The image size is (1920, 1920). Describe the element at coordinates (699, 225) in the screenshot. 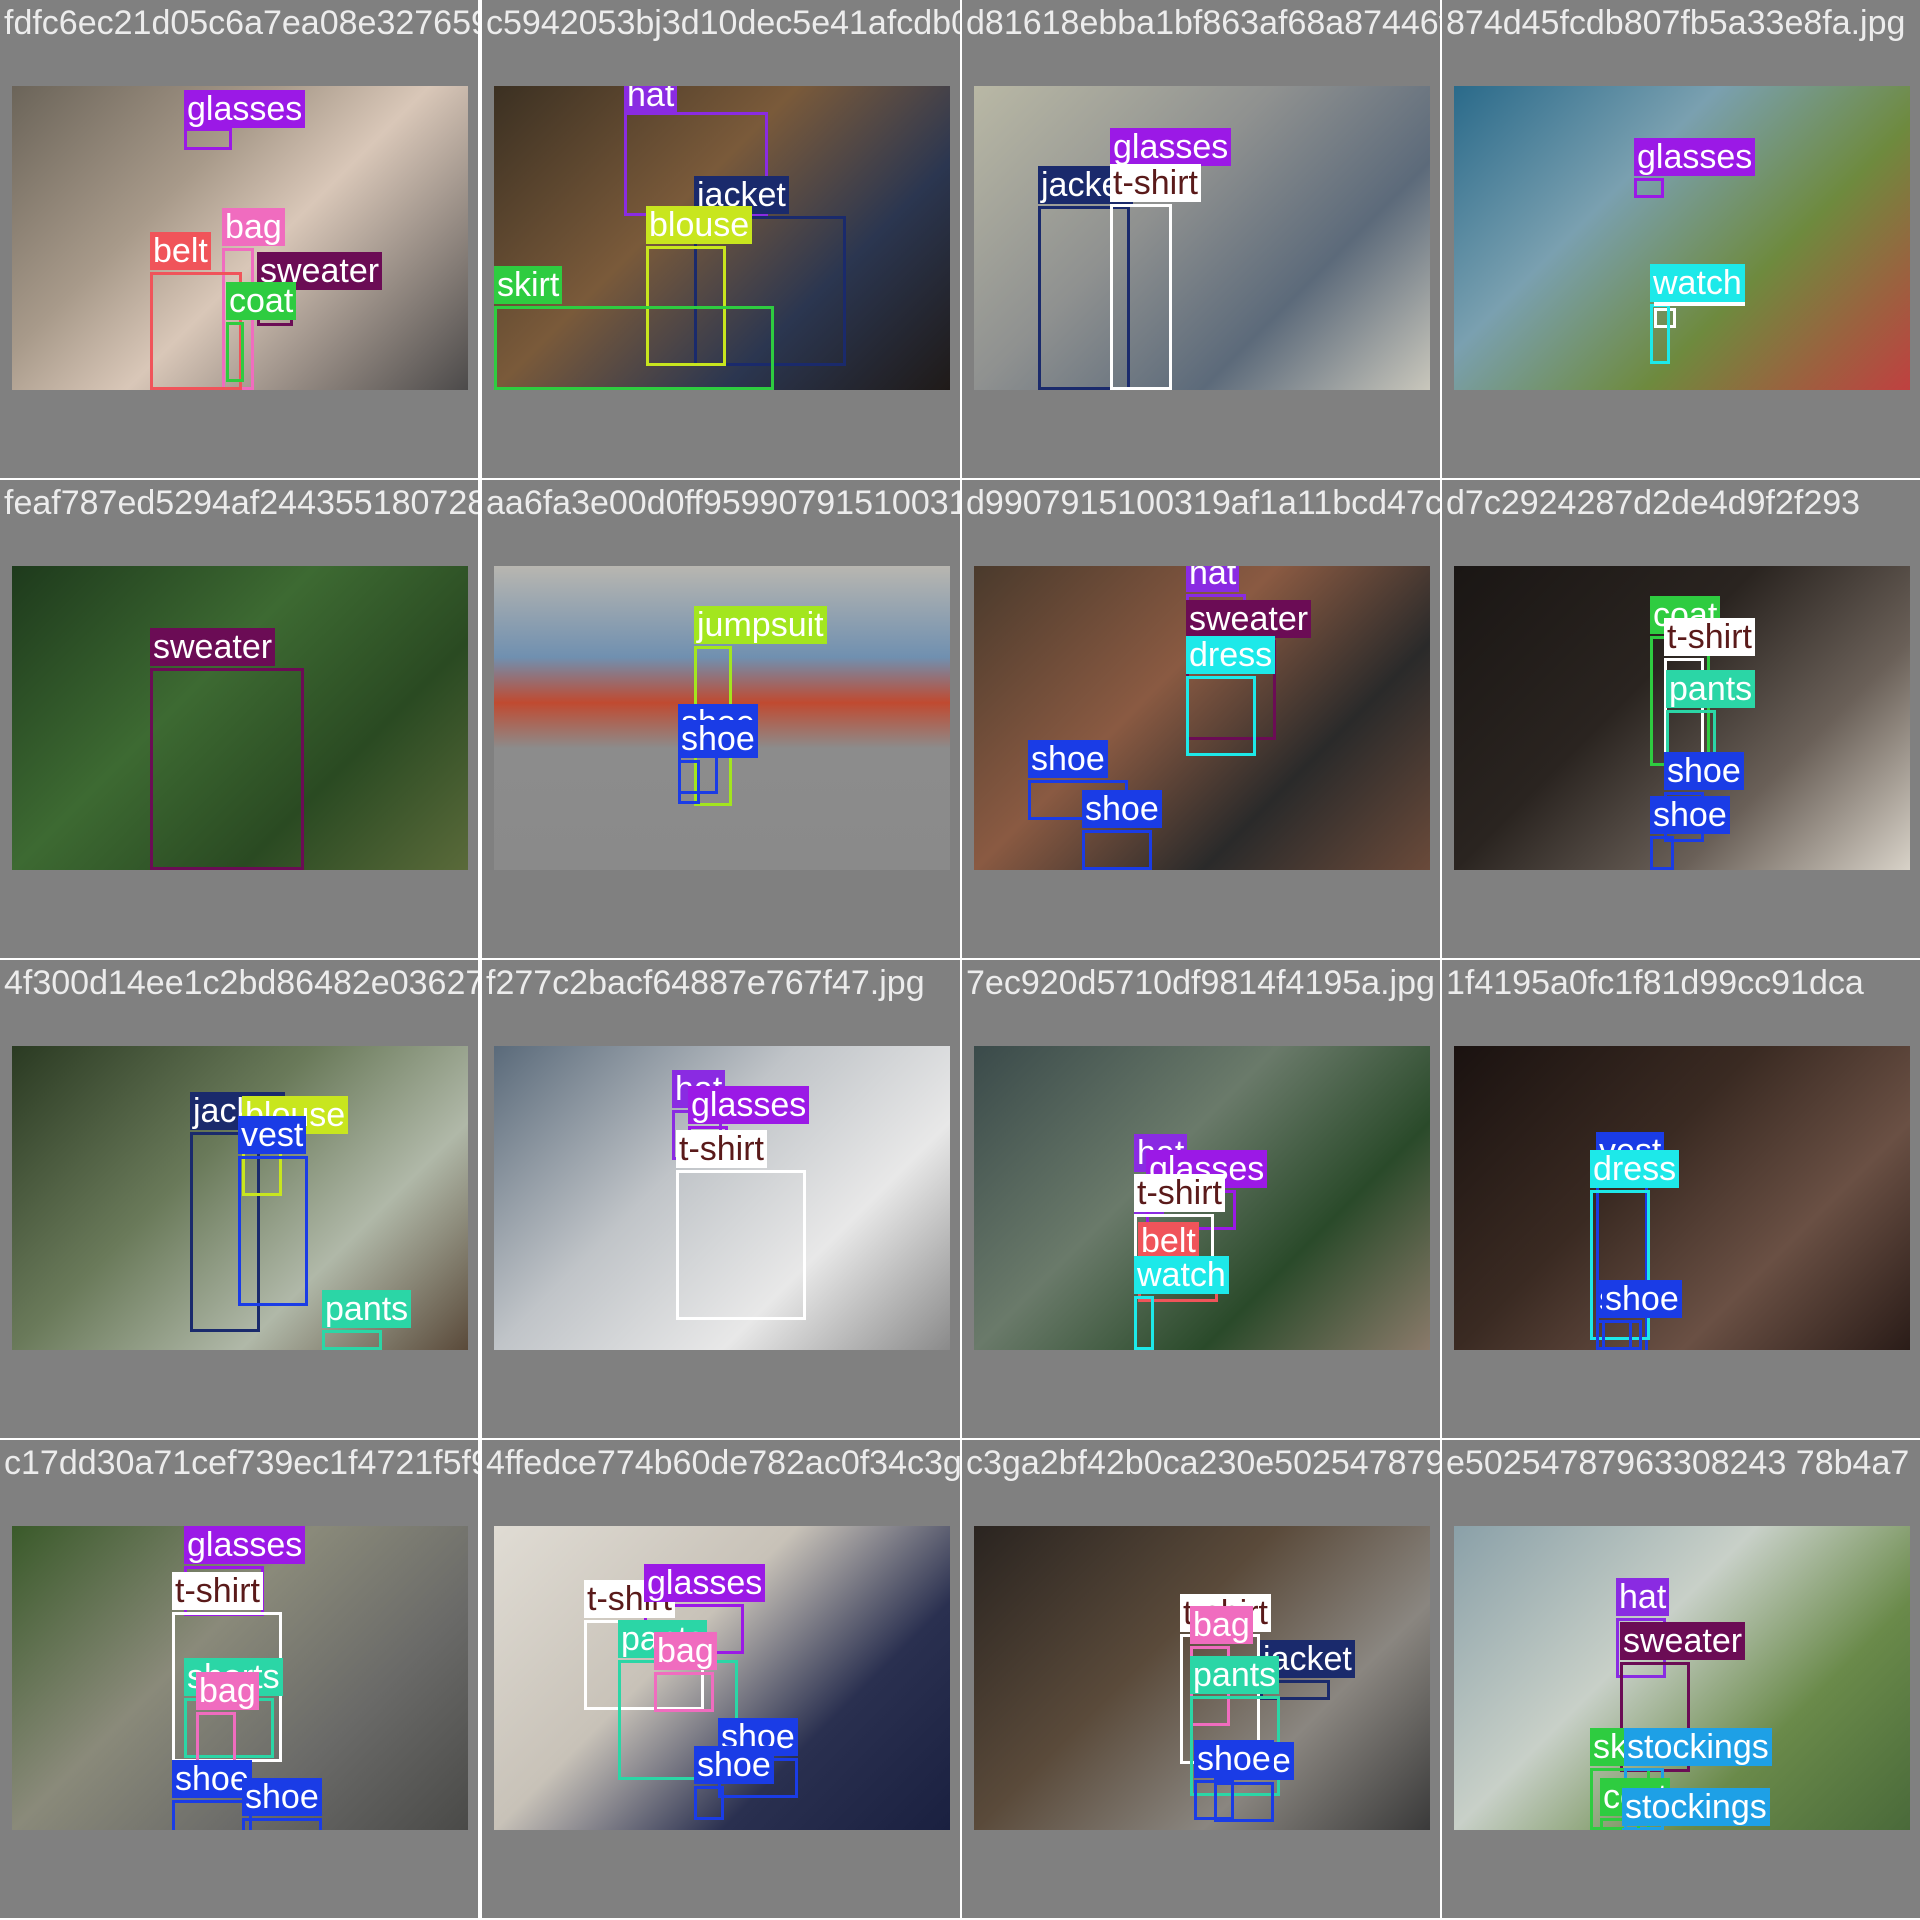

I see `detection-label: blouse` at that location.